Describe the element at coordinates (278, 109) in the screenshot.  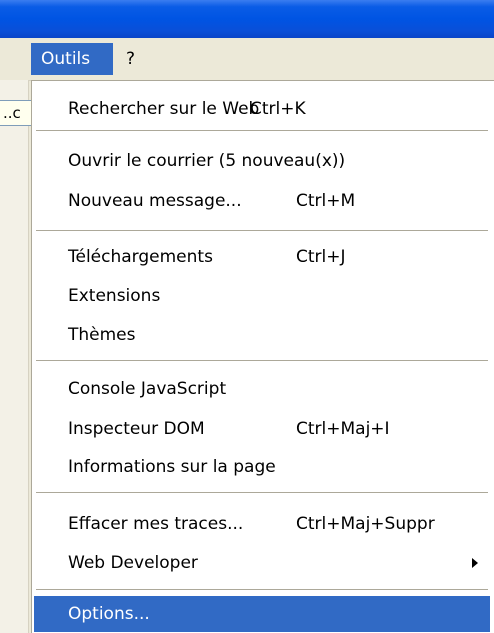
I see `menu-item-shortcut: Ctrl+K` at that location.